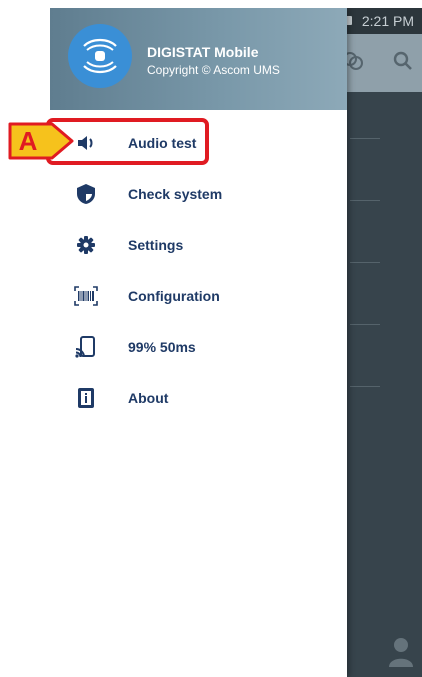 This screenshot has width=422, height=677. Describe the element at coordinates (86, 296) in the screenshot. I see `barcode-scan-icon` at that location.